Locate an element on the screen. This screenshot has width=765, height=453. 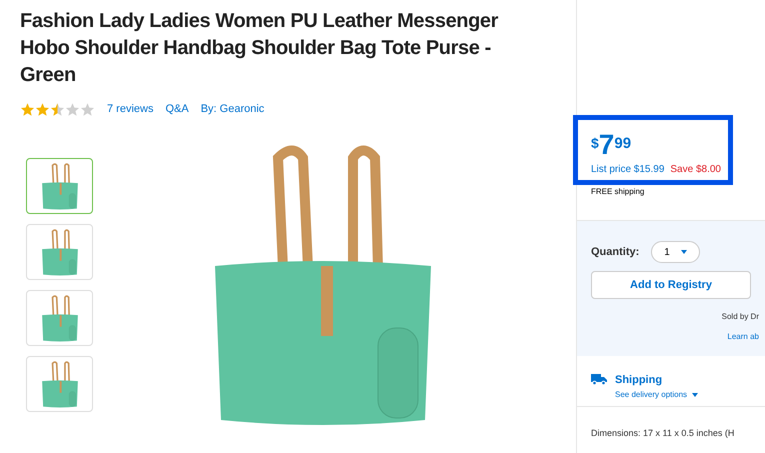
product-title: Fashion Lady Ladies Women PU Leather Messenger Hobo Shoulder Handbag Shoulder Bag Tote Purse - Green is located at coordinates (260, 48).